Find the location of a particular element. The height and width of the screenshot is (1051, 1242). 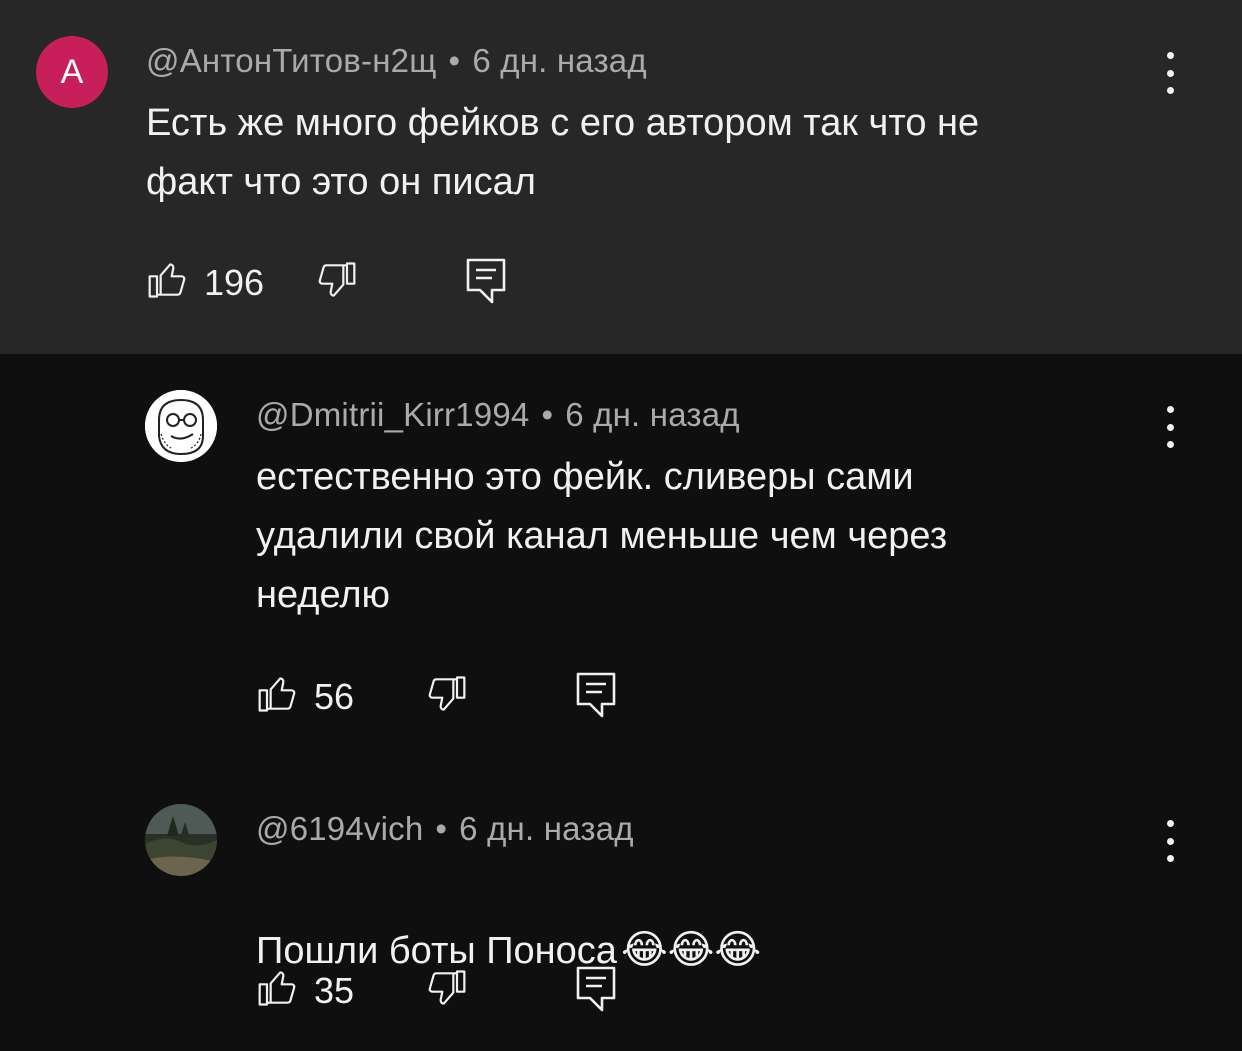

landscape-photo-icon is located at coordinates (181, 840).